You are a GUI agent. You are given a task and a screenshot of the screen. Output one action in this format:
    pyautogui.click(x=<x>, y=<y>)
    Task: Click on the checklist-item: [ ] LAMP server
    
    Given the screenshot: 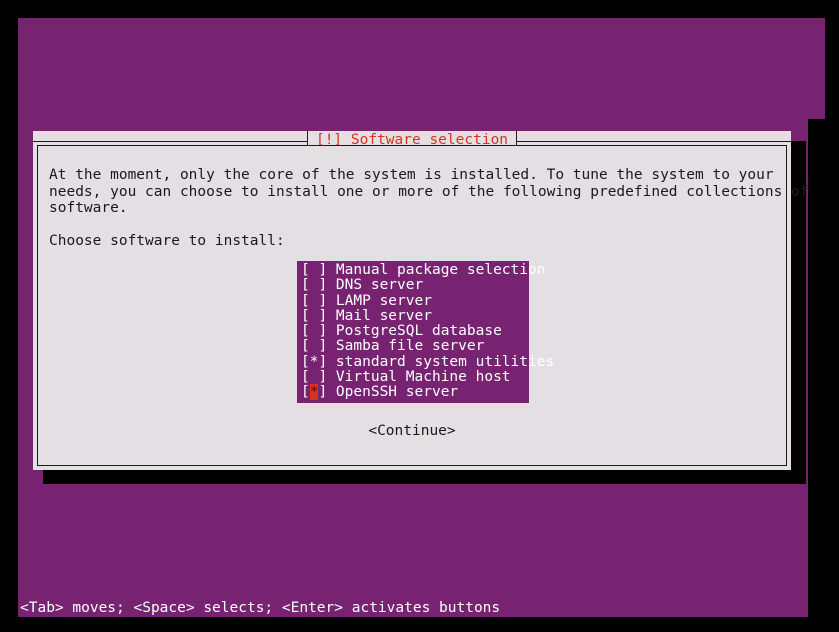 What is the action you would take?
    pyautogui.click(x=413, y=300)
    